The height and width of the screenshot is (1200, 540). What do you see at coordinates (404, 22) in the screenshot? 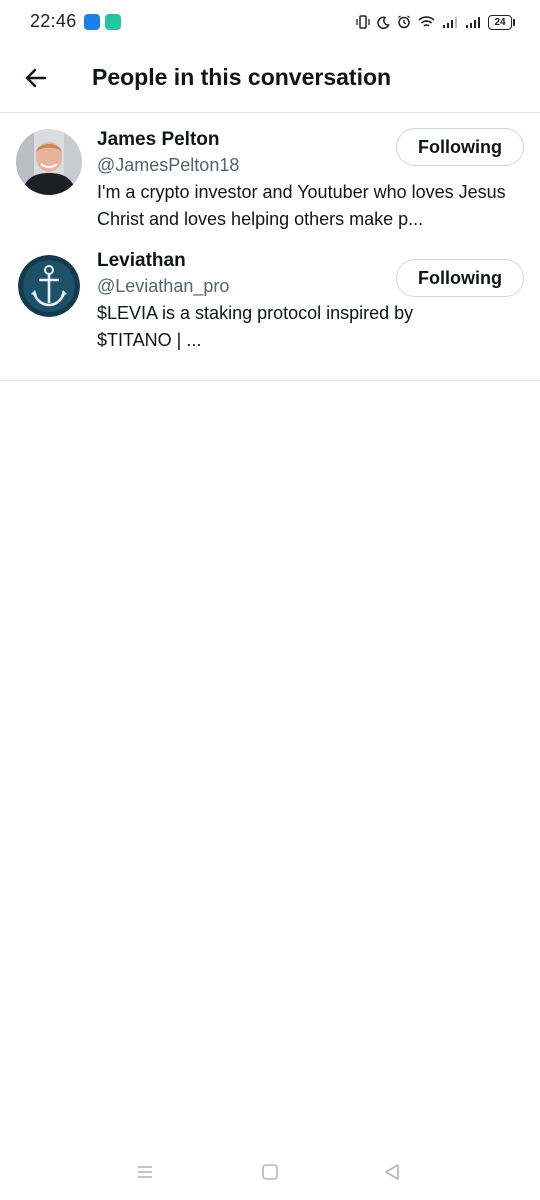
I see `alarm-icon` at bounding box center [404, 22].